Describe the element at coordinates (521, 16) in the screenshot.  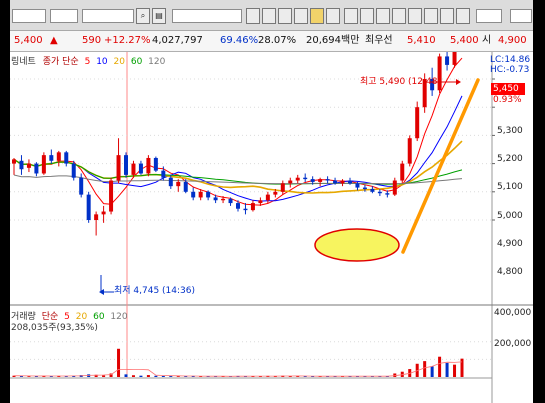
I see `bar-count-input` at that location.